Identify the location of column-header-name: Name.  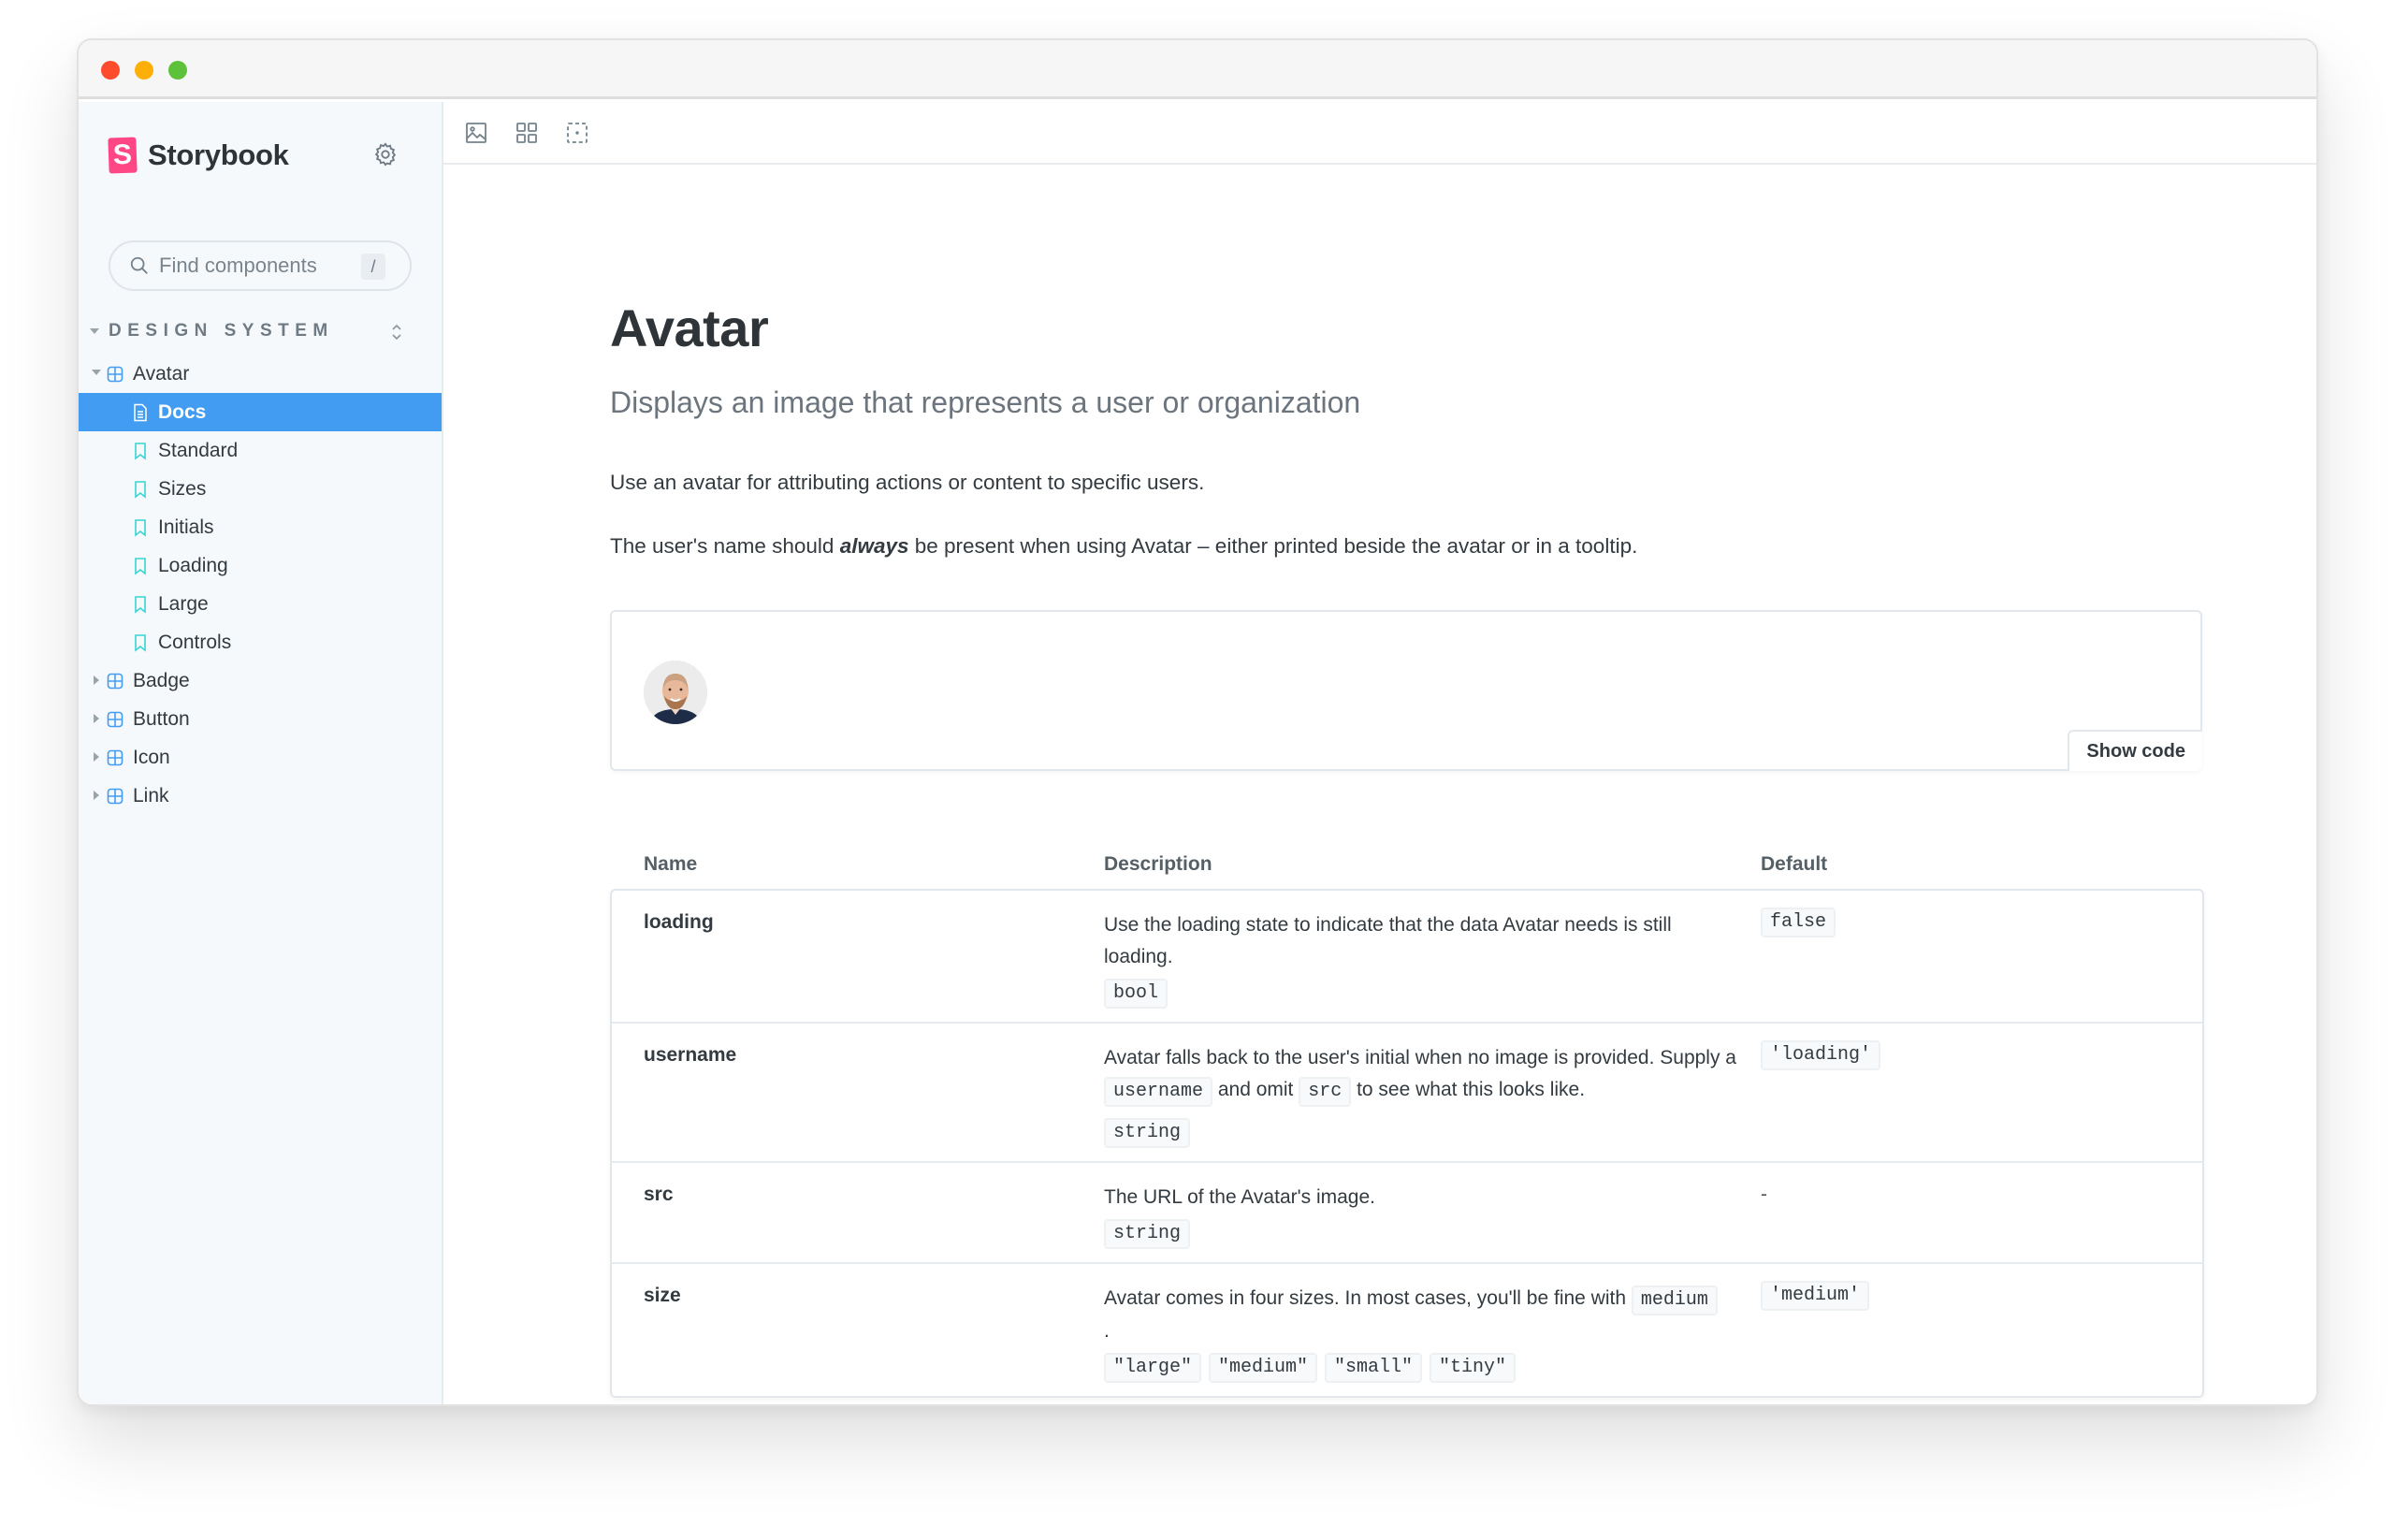
(671, 864).